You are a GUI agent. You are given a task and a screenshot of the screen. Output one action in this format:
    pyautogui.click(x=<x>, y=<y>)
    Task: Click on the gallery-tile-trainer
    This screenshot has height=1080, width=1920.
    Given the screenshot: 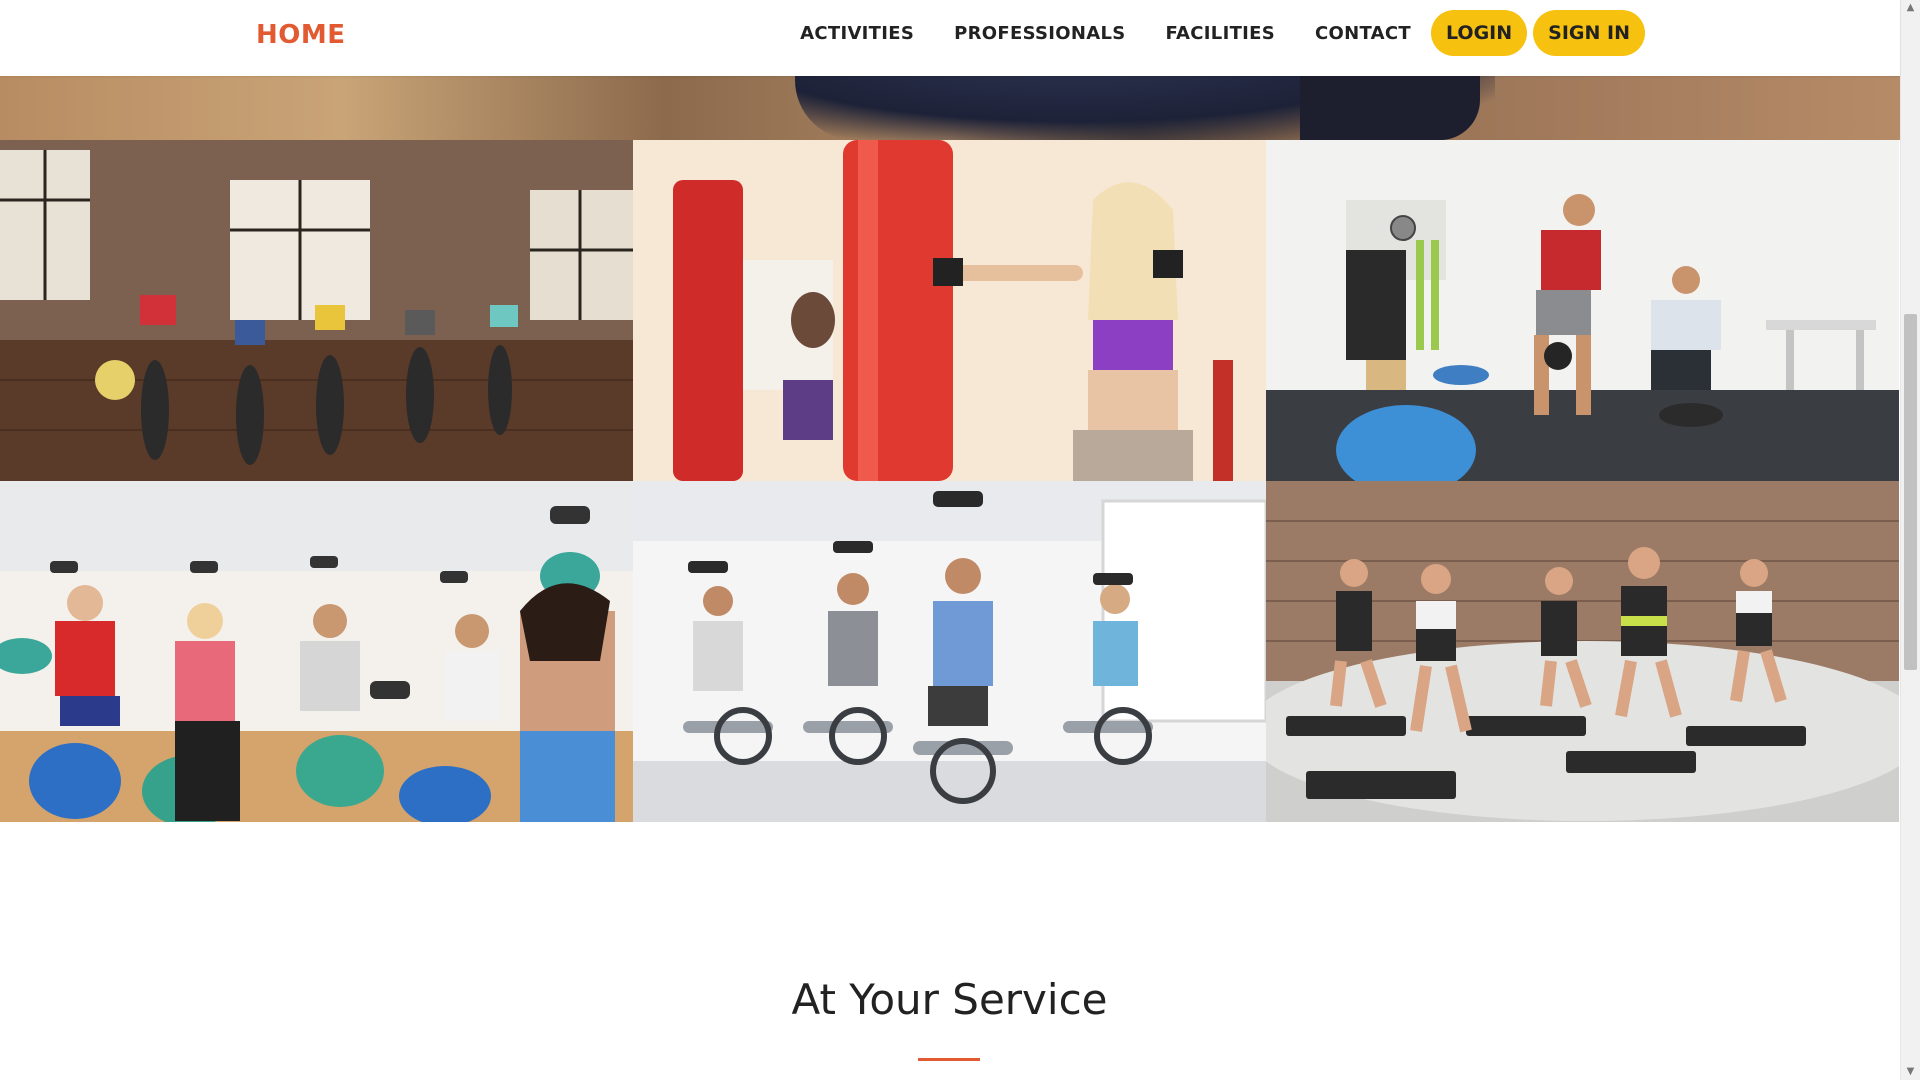 What is the action you would take?
    pyautogui.click(x=1582, y=310)
    